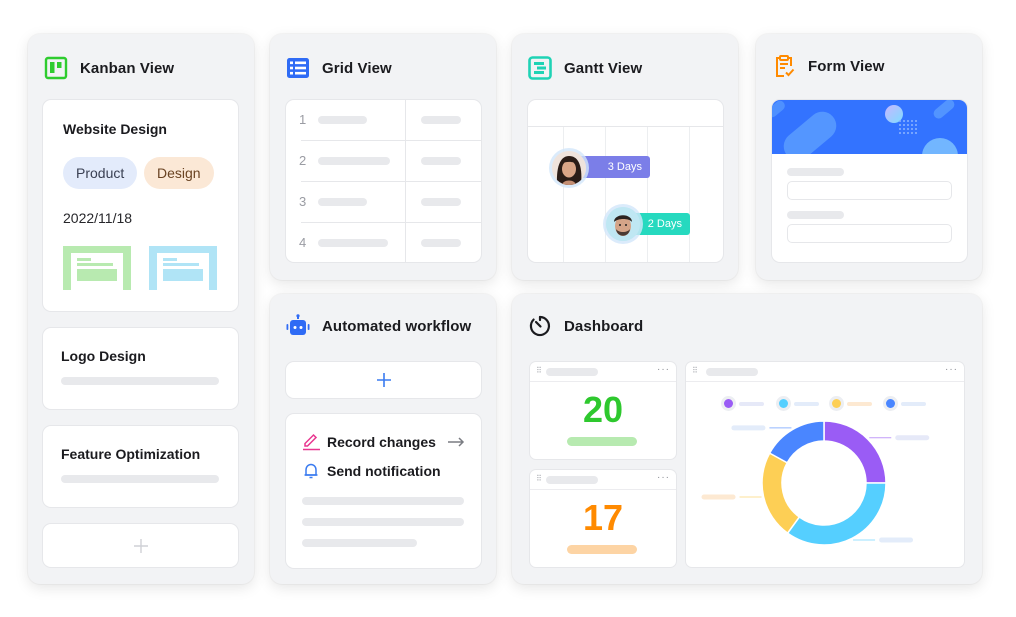  I want to click on form-banner, so click(869, 127).